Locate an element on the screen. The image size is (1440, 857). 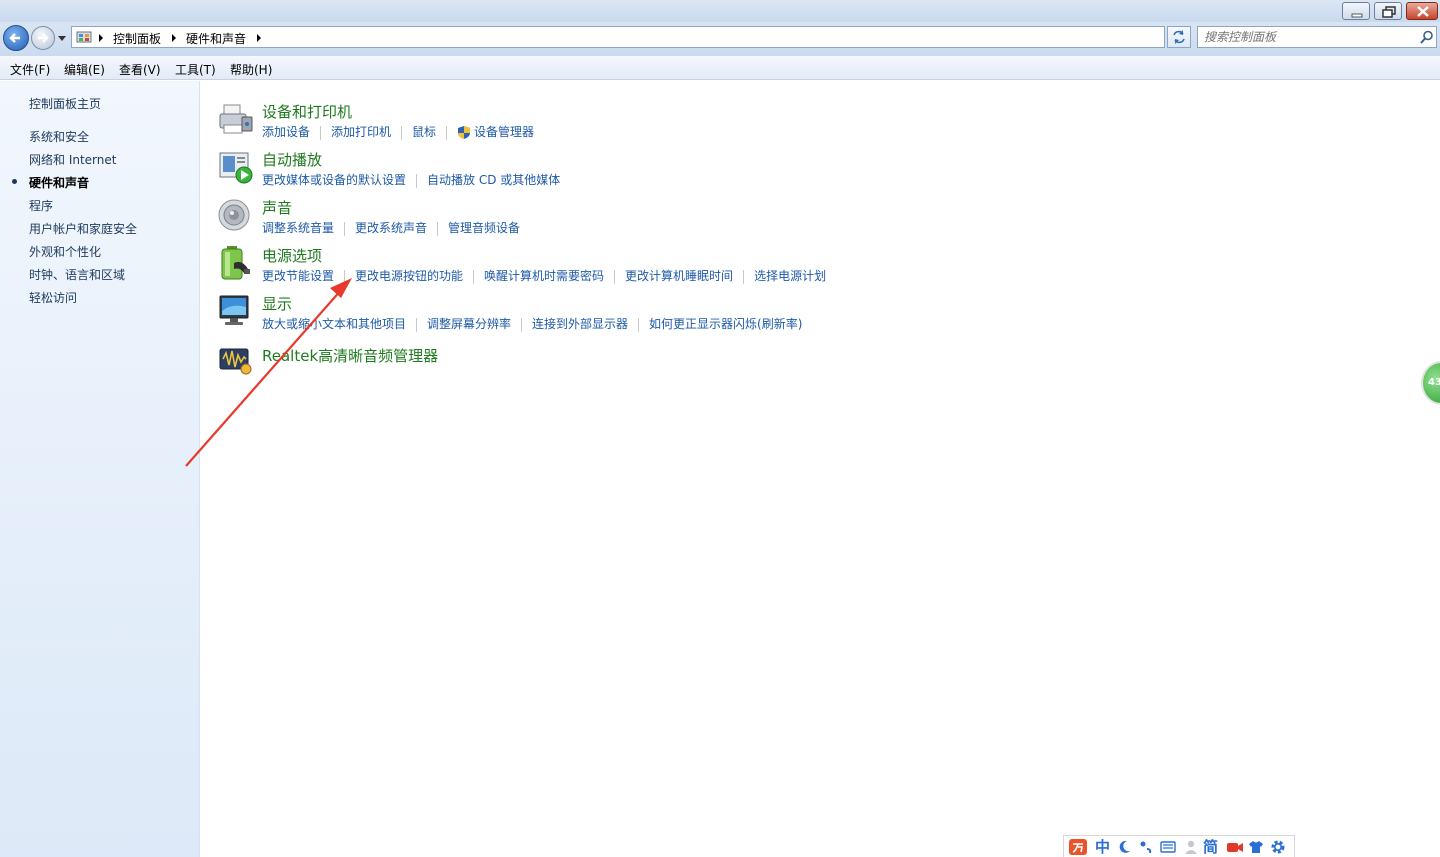
speaker-icon is located at coordinates (234, 215).